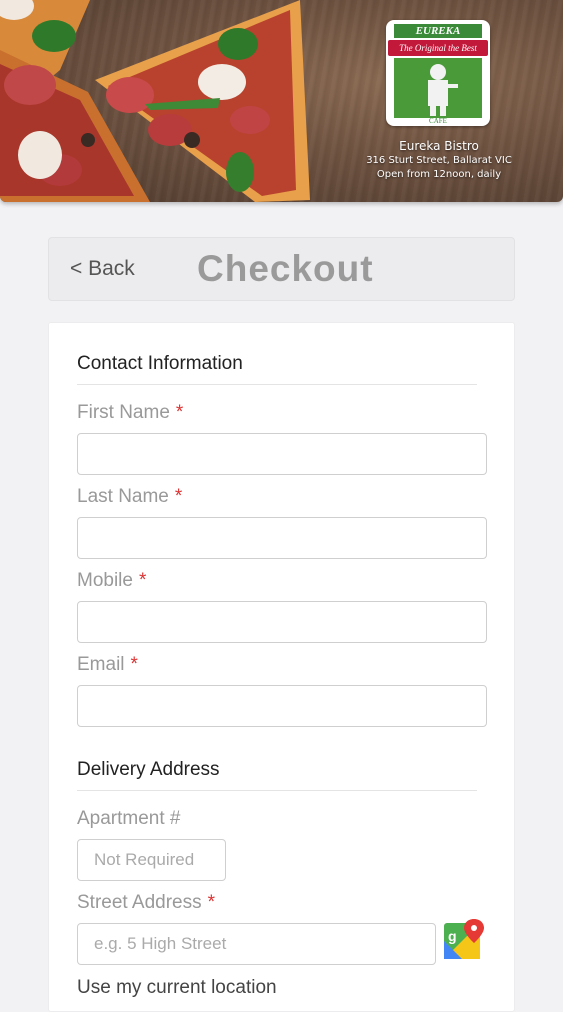 The height and width of the screenshot is (1012, 563). What do you see at coordinates (148, 769) in the screenshot?
I see `delivery-section-title: Delivery Address` at bounding box center [148, 769].